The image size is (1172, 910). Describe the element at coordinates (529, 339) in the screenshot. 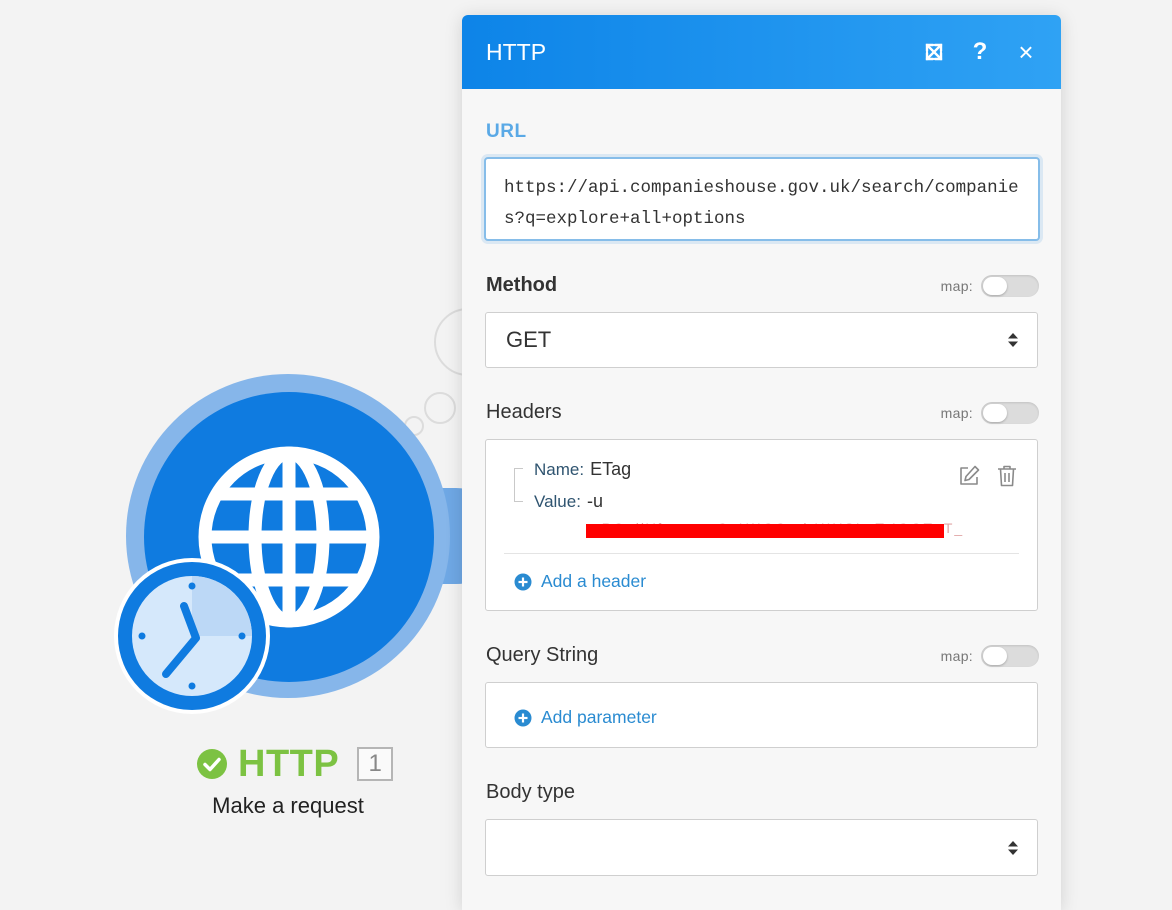

I see `method-value: GET` at that location.